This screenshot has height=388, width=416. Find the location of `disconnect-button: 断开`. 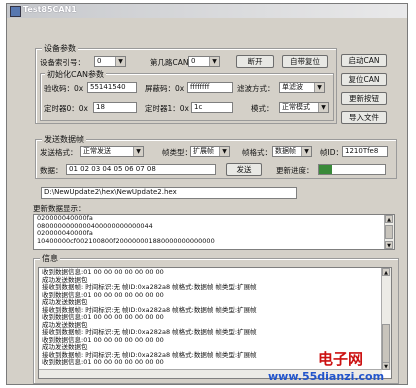

disconnect-button: 断开 is located at coordinates (255, 61).